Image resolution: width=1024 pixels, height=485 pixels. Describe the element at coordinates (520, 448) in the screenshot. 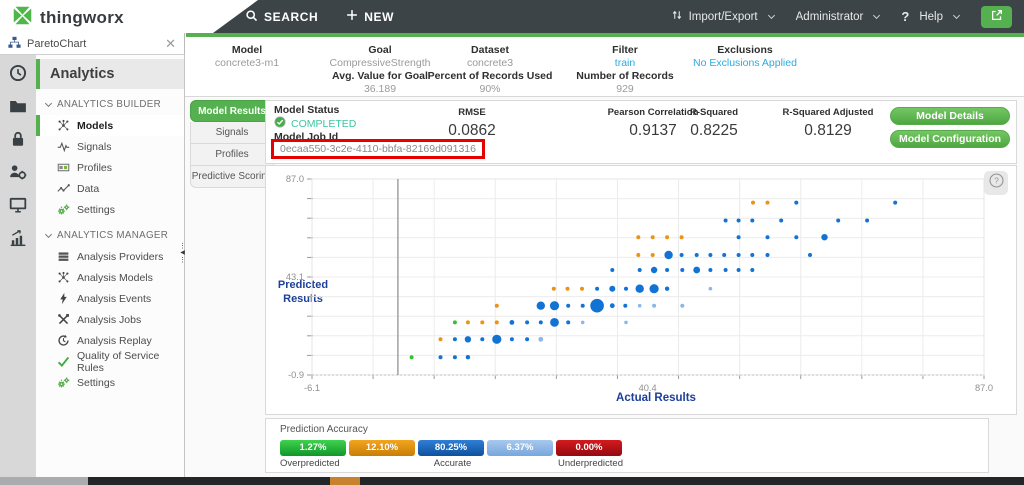

I see `legend-bucket-3: 6.37%` at that location.